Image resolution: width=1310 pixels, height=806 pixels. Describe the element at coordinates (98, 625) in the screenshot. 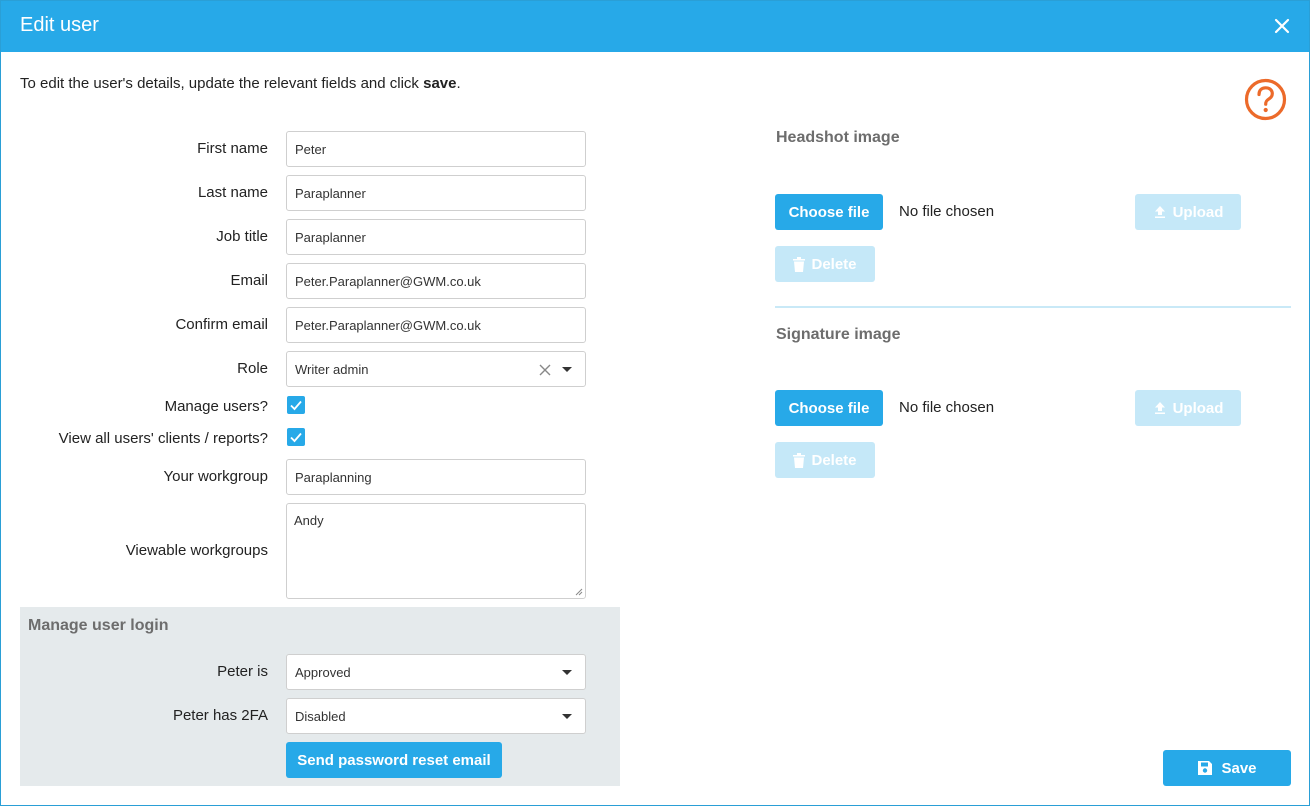

I see `manage-login-title: Manage user login` at that location.